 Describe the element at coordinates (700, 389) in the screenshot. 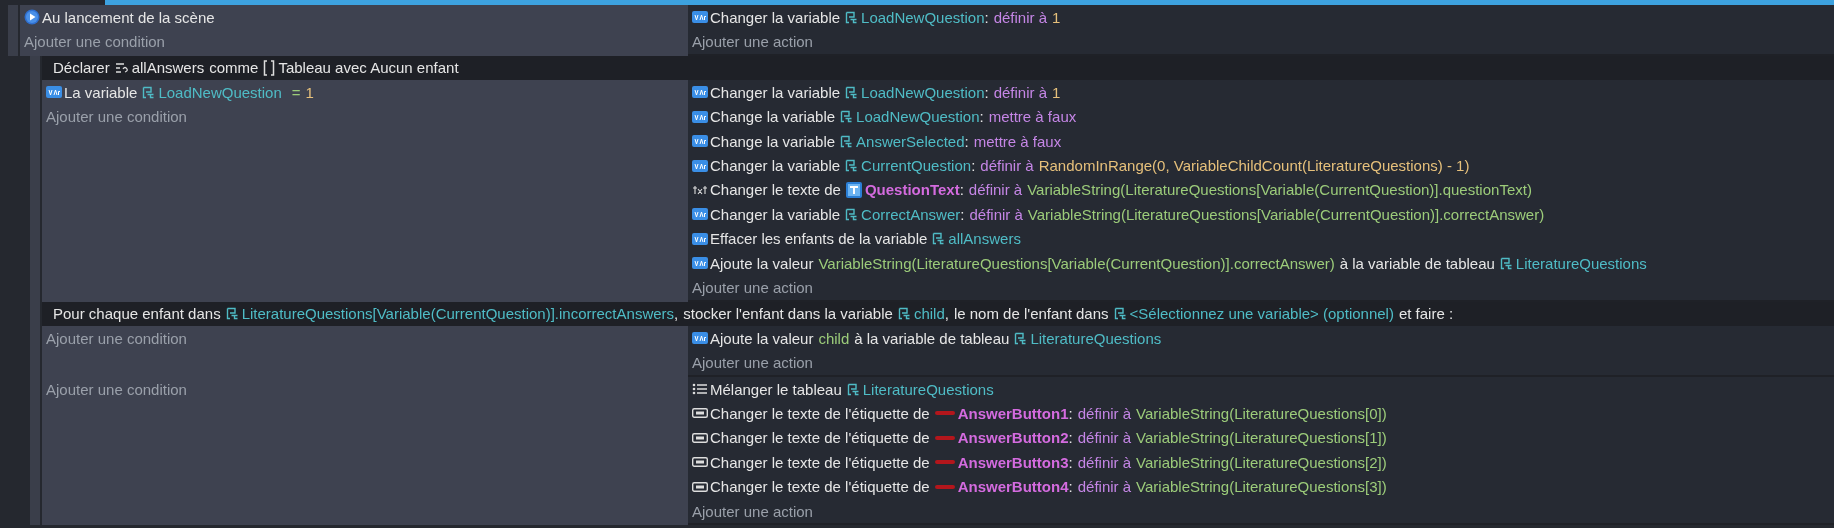

I see `list-icon` at that location.